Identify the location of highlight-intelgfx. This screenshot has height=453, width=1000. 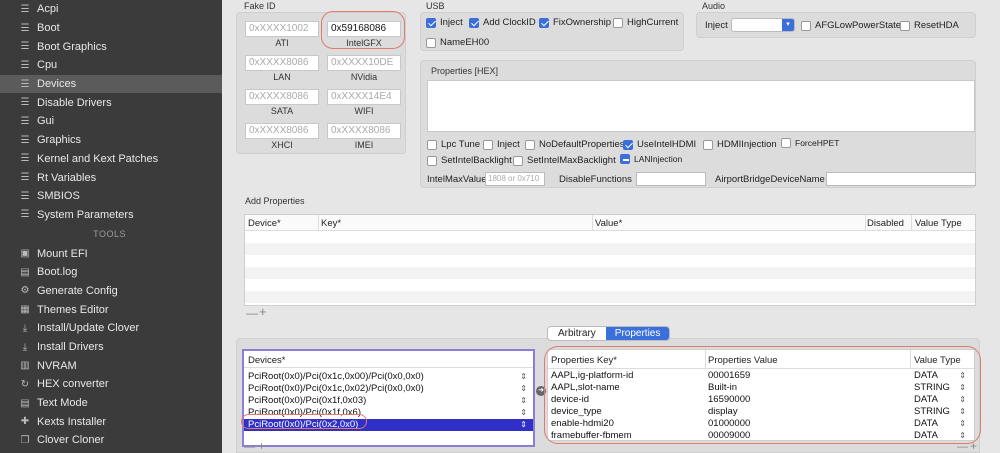
(363, 30).